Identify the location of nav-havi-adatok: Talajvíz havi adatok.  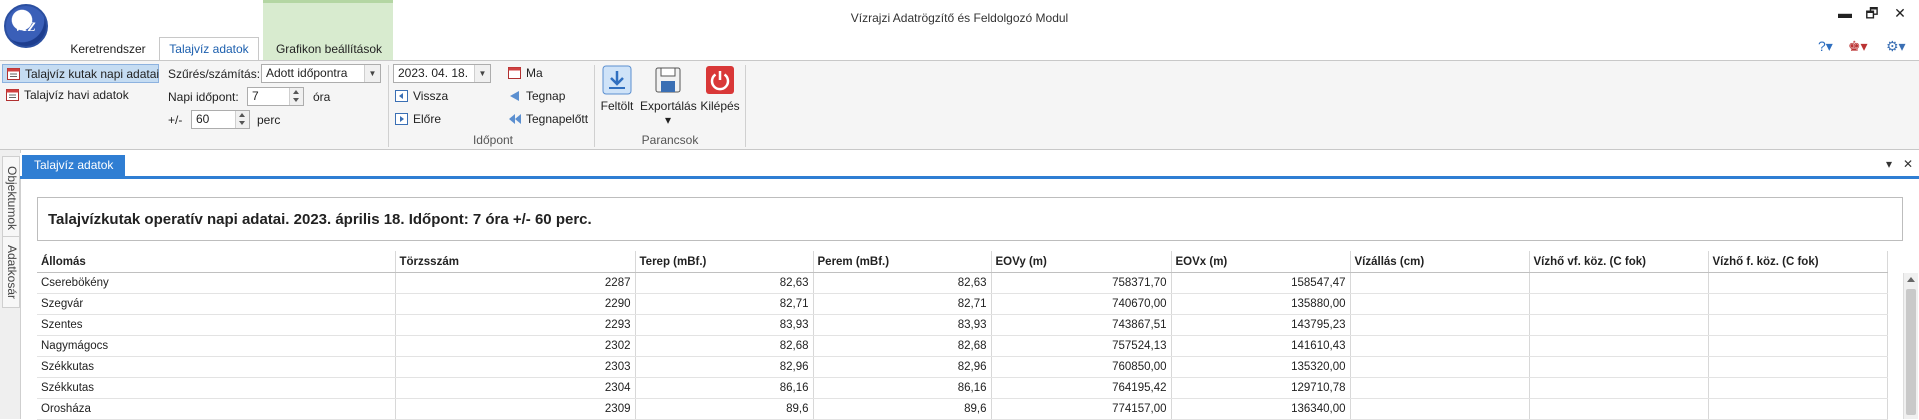
(80, 95).